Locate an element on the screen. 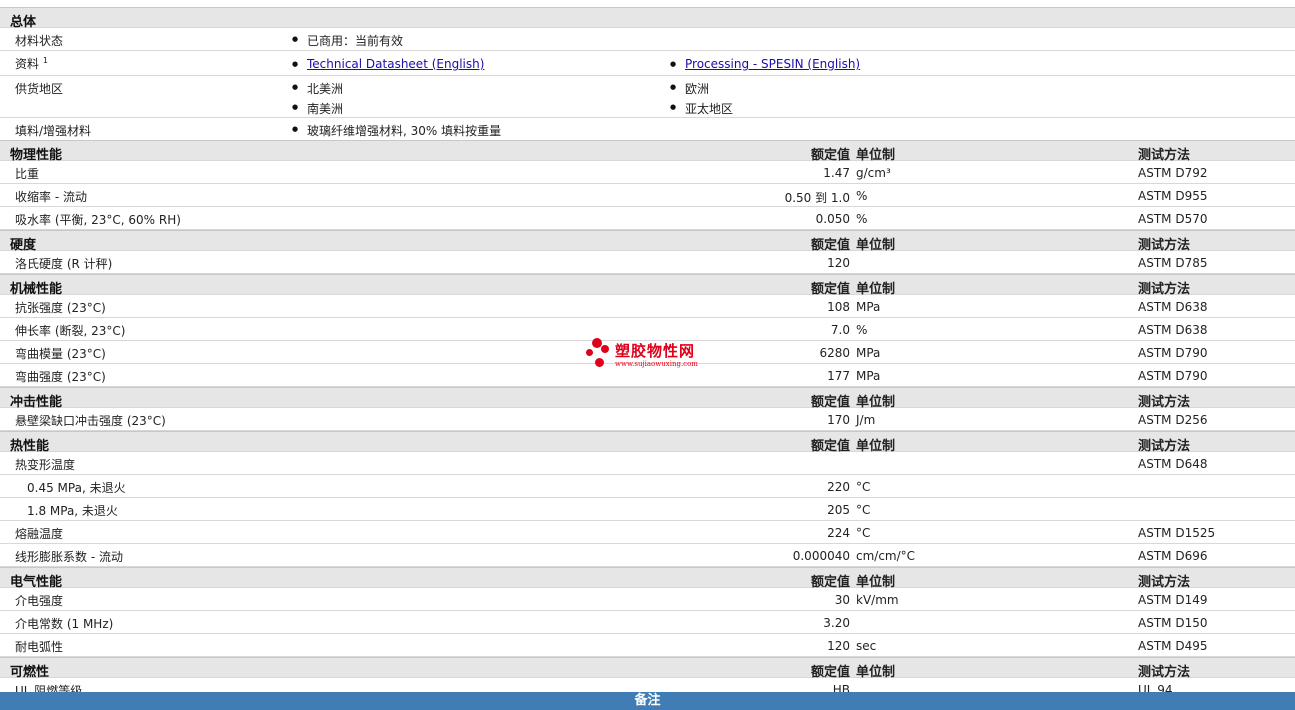 This screenshot has height=710, width=1295. test-method: ASTM D638 is located at coordinates (1173, 307).